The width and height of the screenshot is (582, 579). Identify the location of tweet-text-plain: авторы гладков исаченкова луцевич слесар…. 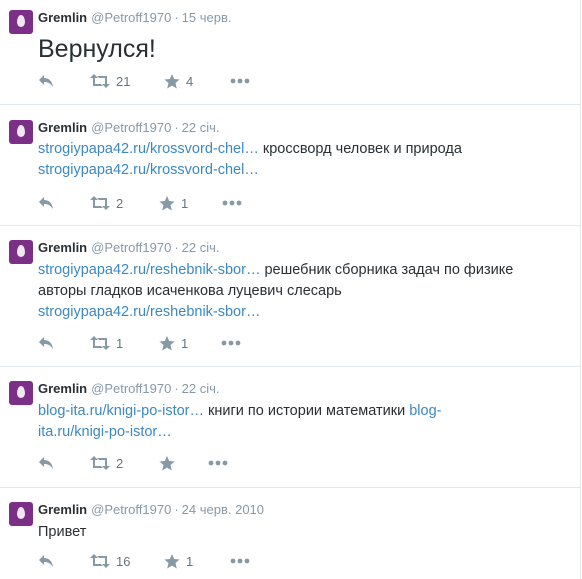
(190, 291).